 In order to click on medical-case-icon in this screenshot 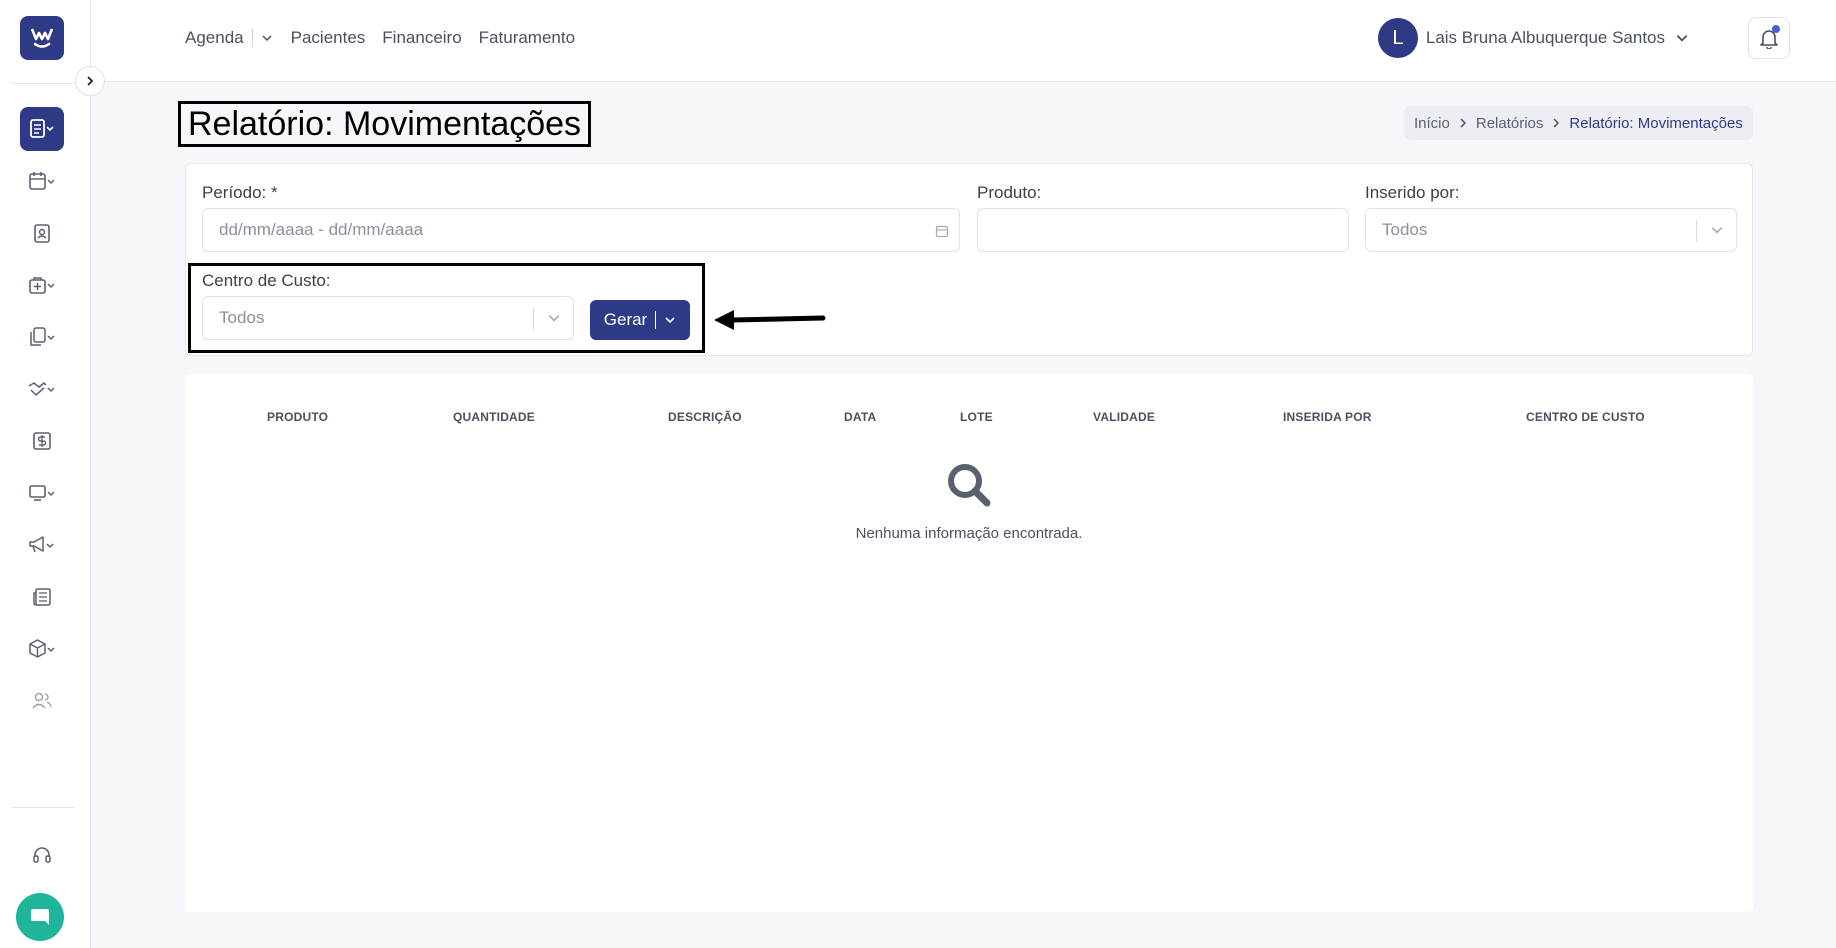, I will do `click(42, 285)`.